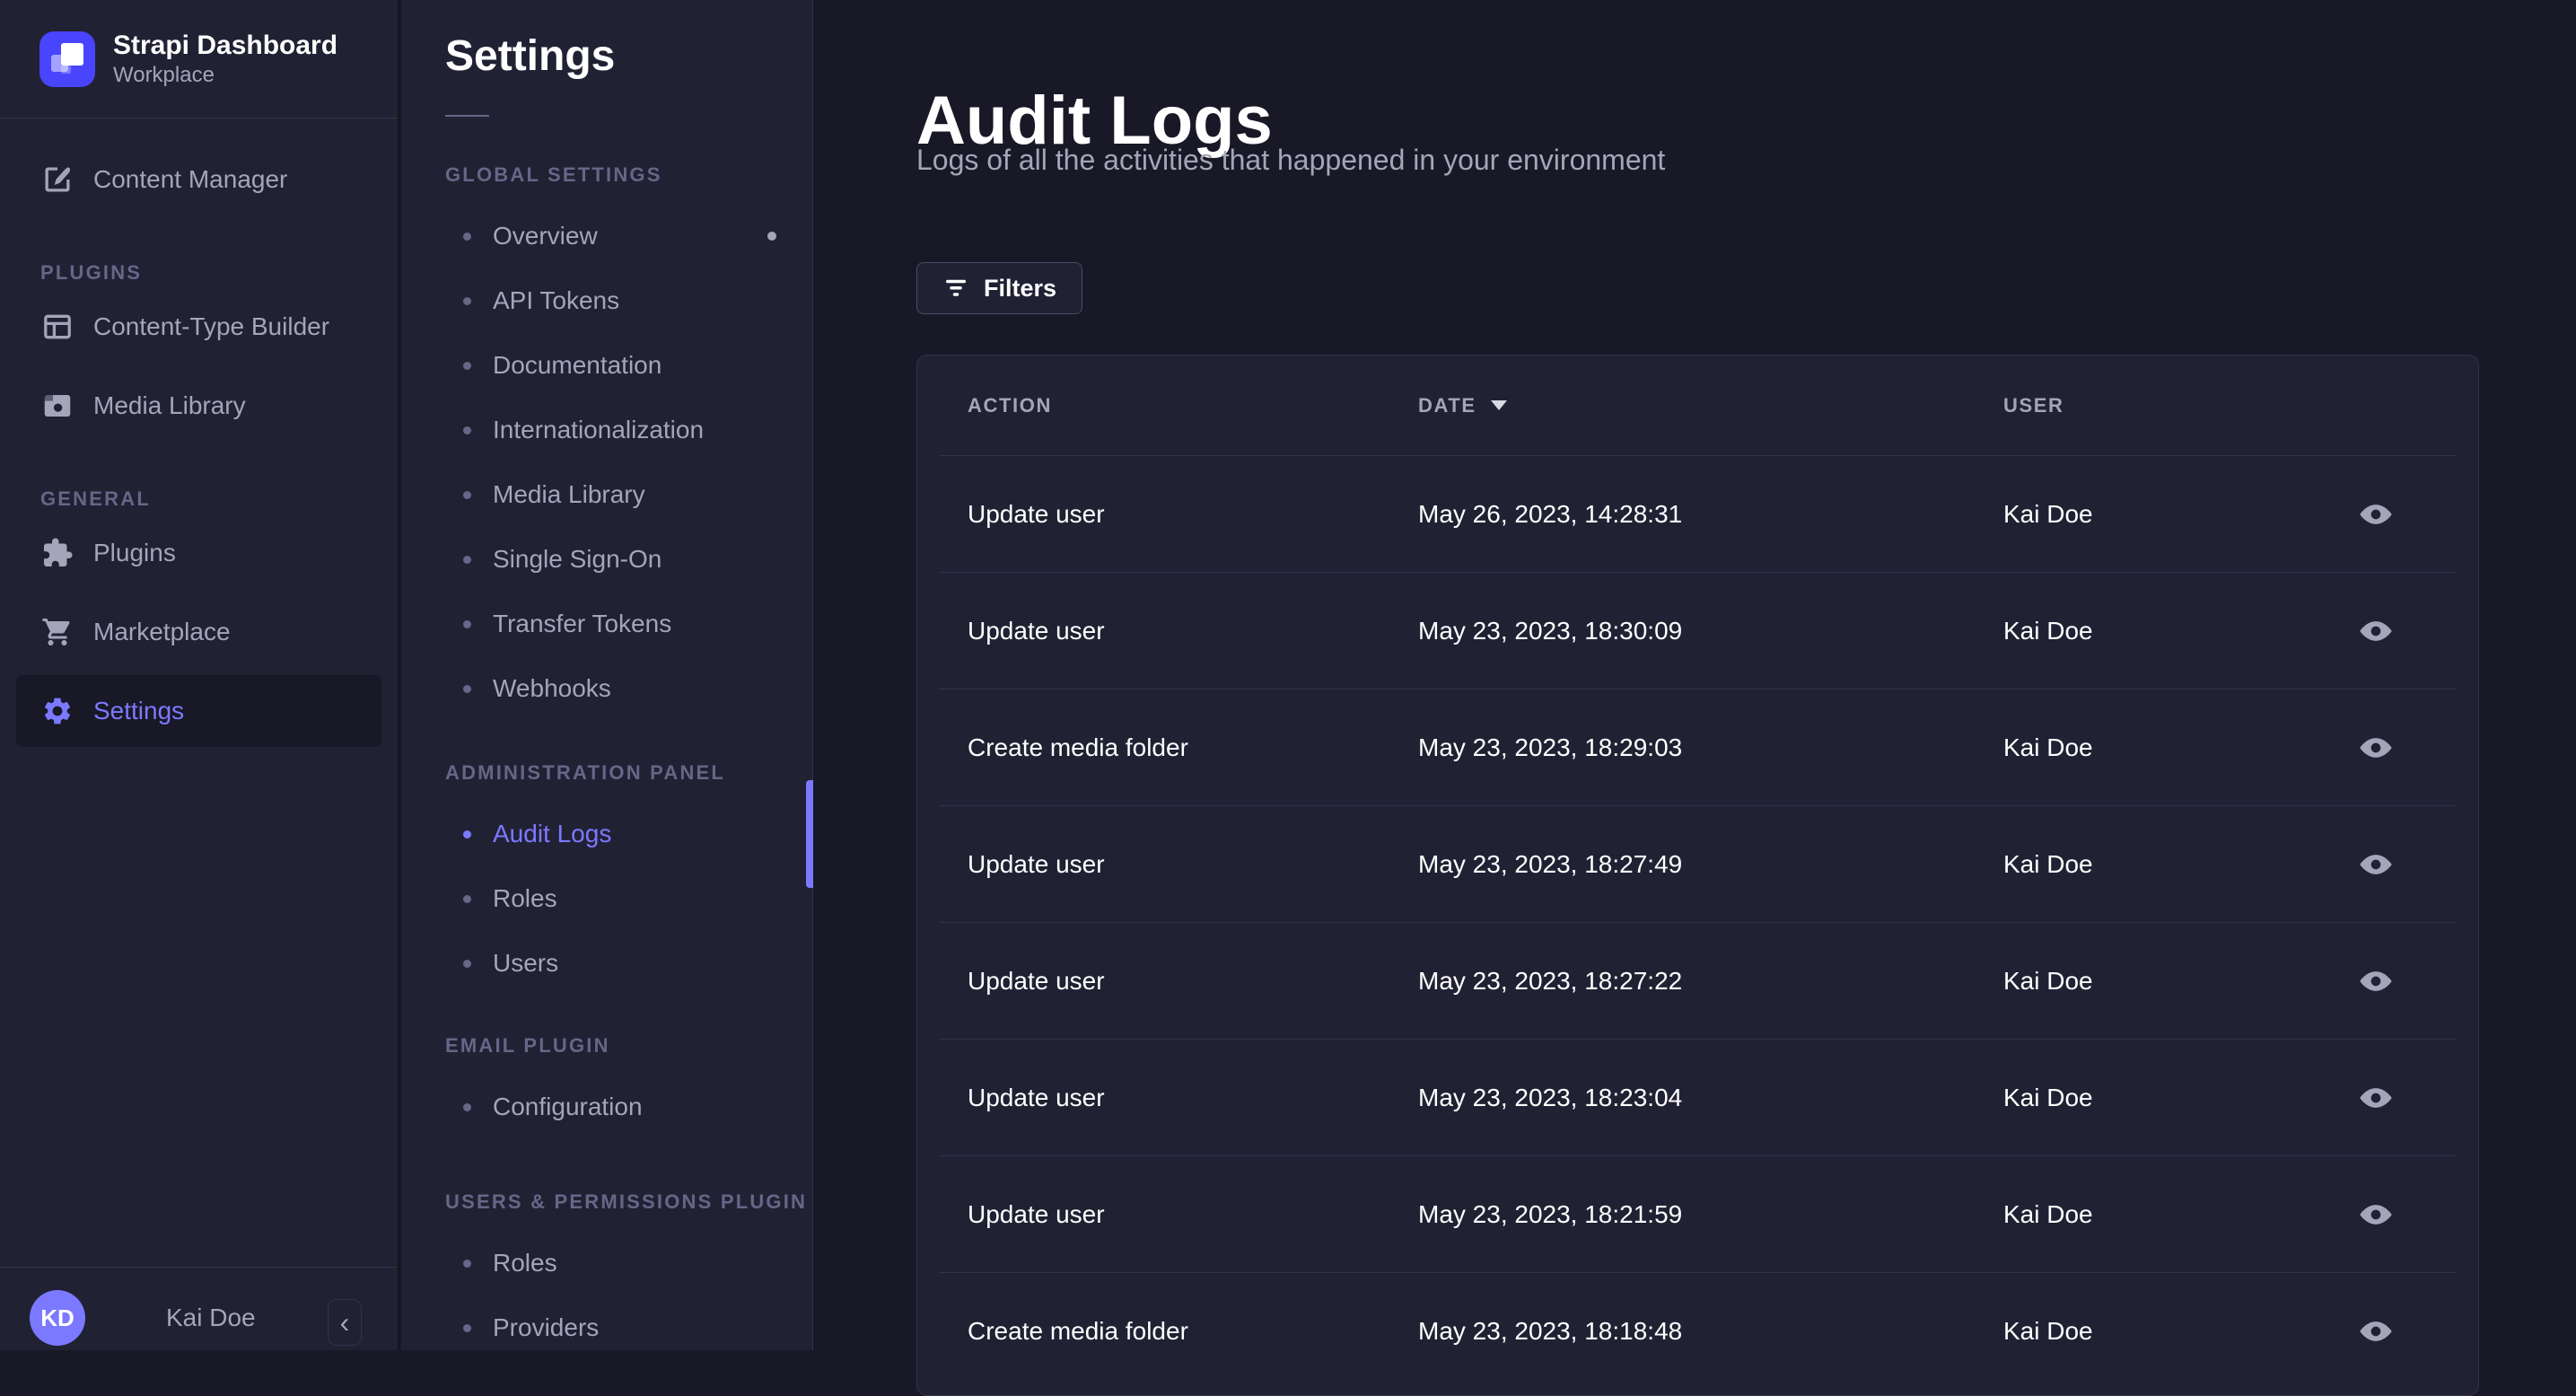 This screenshot has width=2576, height=1396. I want to click on column-header-date-label: DATE, so click(1447, 405).